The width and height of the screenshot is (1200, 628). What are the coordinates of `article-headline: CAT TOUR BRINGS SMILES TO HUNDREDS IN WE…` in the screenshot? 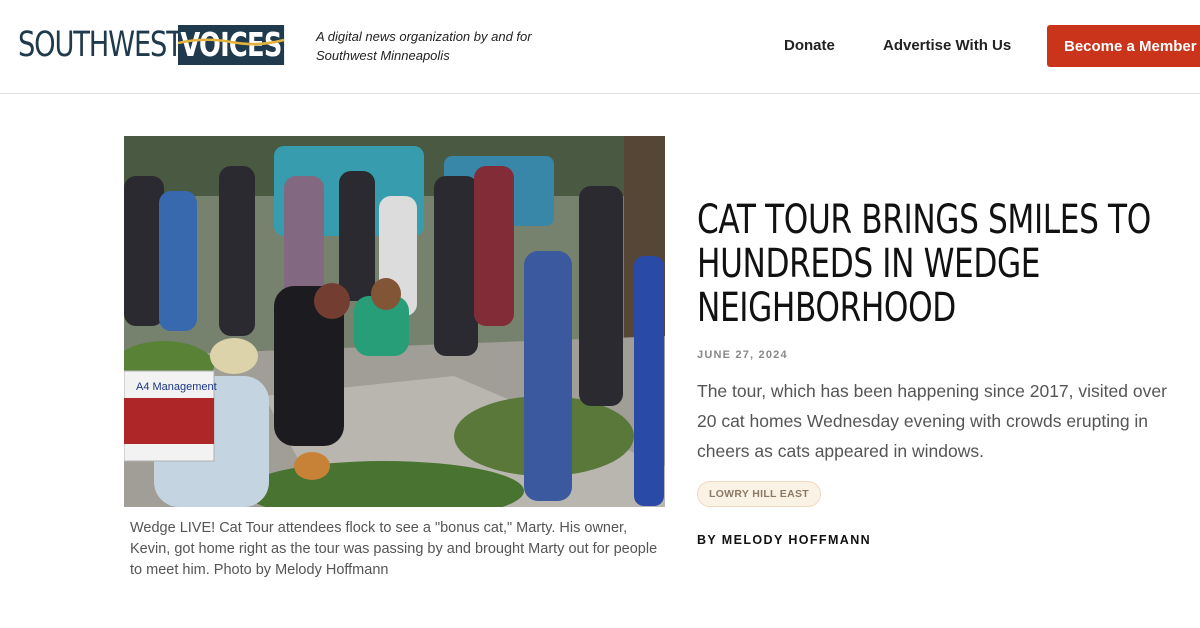 It's located at (931, 264).